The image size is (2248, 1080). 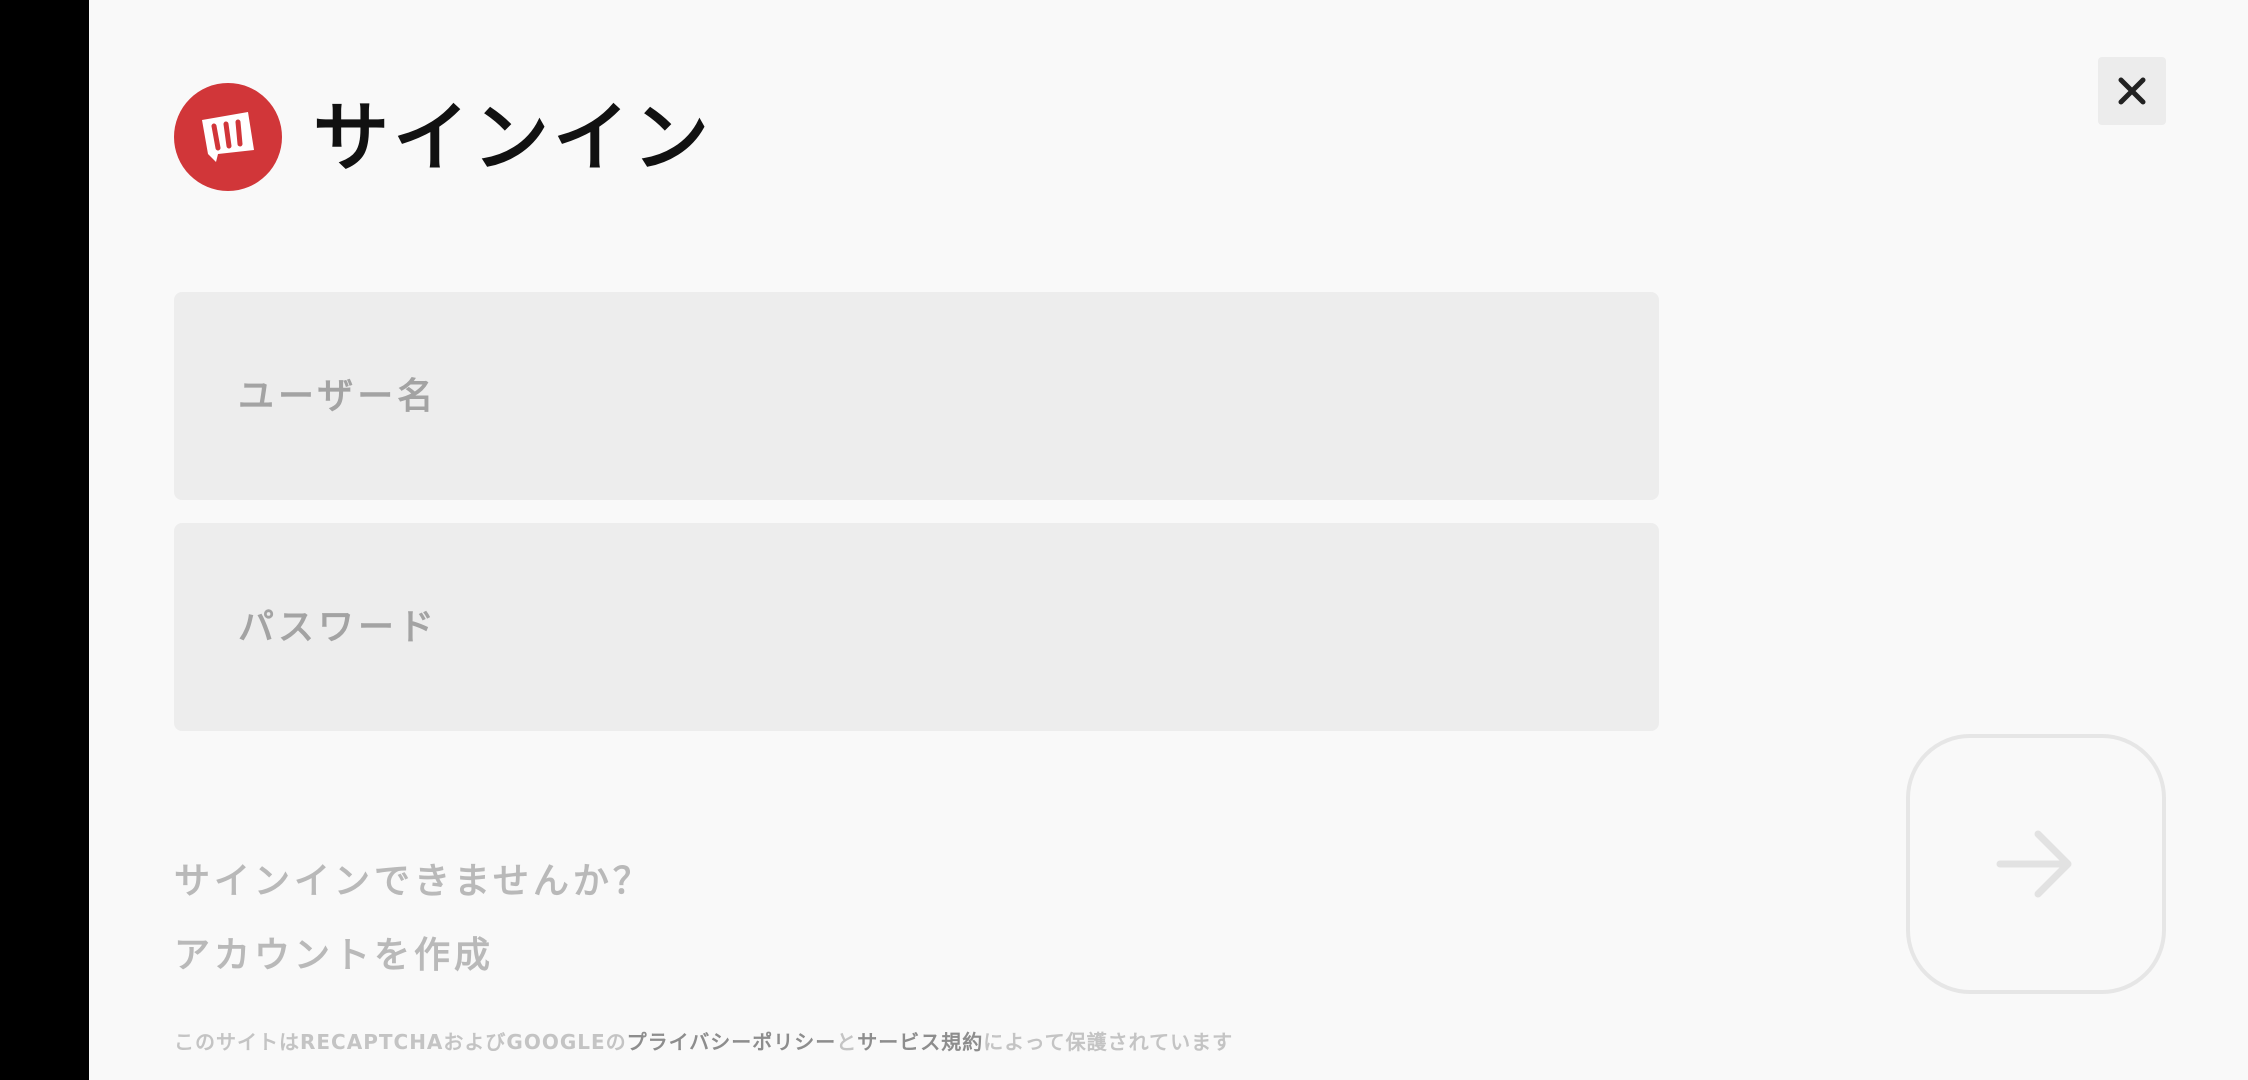 What do you see at coordinates (1108, 1042) in the screenshot?
I see `recaptcha-suffix: によって保護されています` at bounding box center [1108, 1042].